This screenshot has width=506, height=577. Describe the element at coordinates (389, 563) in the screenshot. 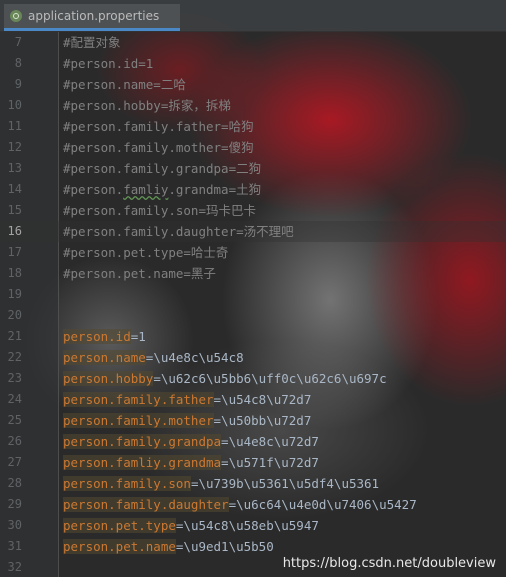

I see `watermark-text: https://blog.csdn.net/doubleview` at that location.